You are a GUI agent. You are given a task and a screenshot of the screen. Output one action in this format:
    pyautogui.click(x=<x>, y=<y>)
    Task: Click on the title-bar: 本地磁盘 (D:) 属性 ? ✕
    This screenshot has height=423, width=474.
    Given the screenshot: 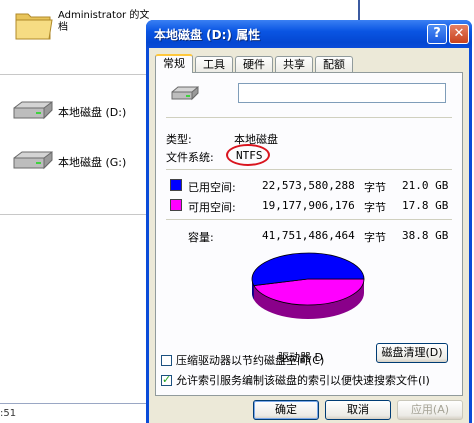 What is the action you would take?
    pyautogui.click(x=309, y=34)
    